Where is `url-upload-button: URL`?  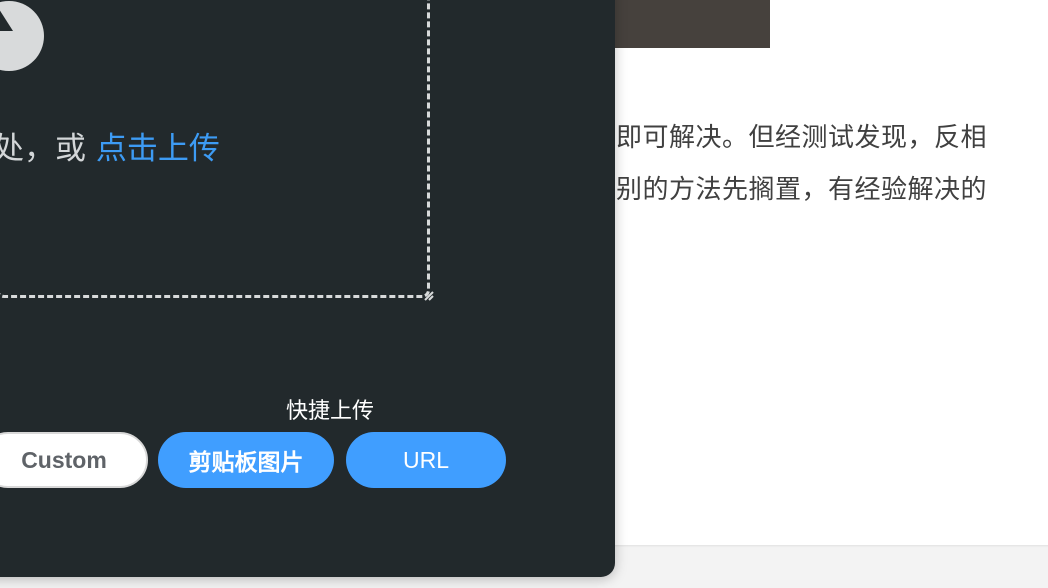 url-upload-button: URL is located at coordinates (426, 460).